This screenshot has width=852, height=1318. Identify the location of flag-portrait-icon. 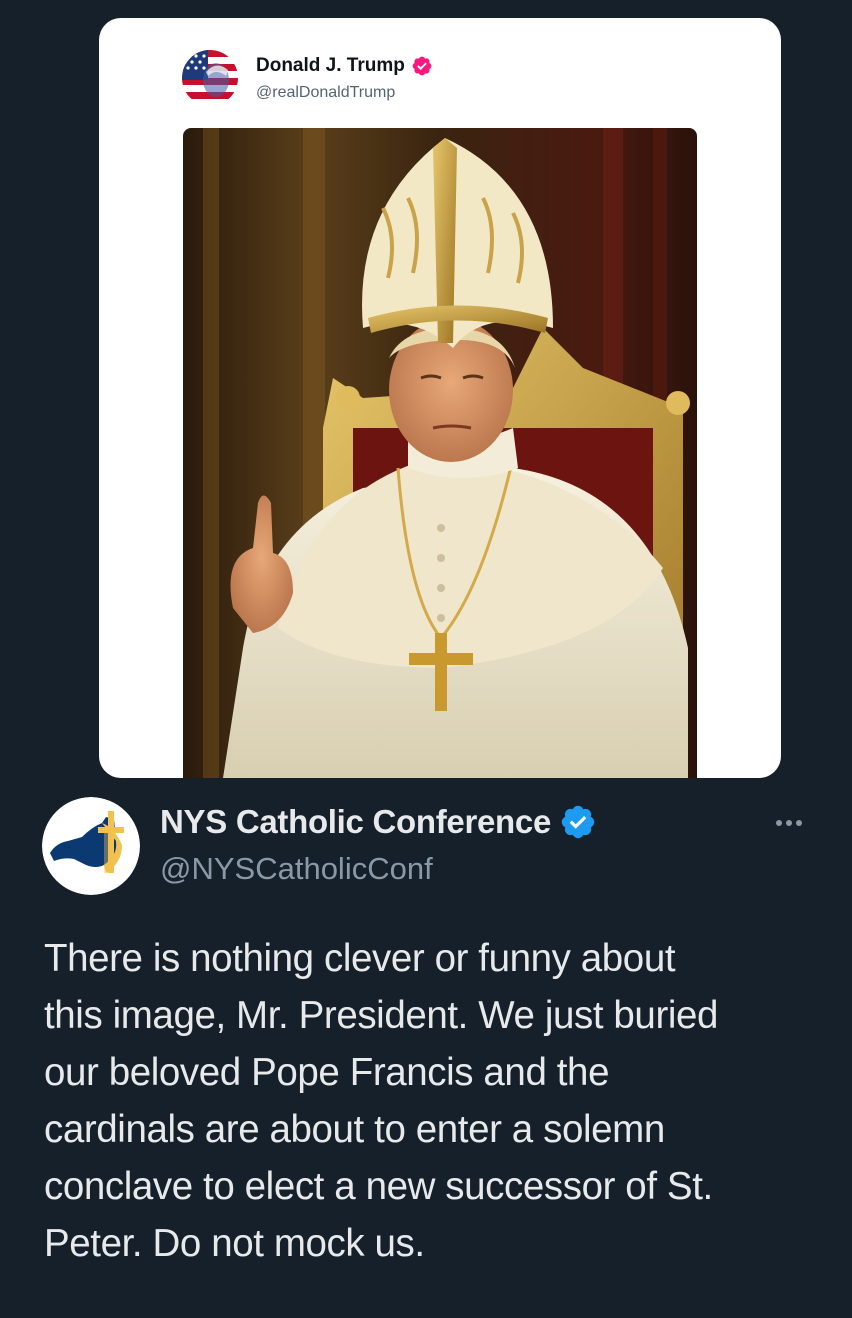
(210, 78).